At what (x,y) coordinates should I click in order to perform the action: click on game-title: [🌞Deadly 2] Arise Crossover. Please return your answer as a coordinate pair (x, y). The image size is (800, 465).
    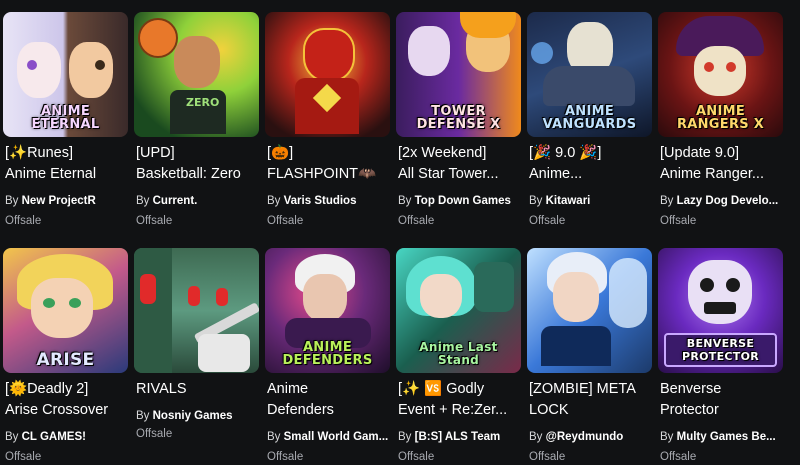
    Looking at the image, I should click on (66, 400).